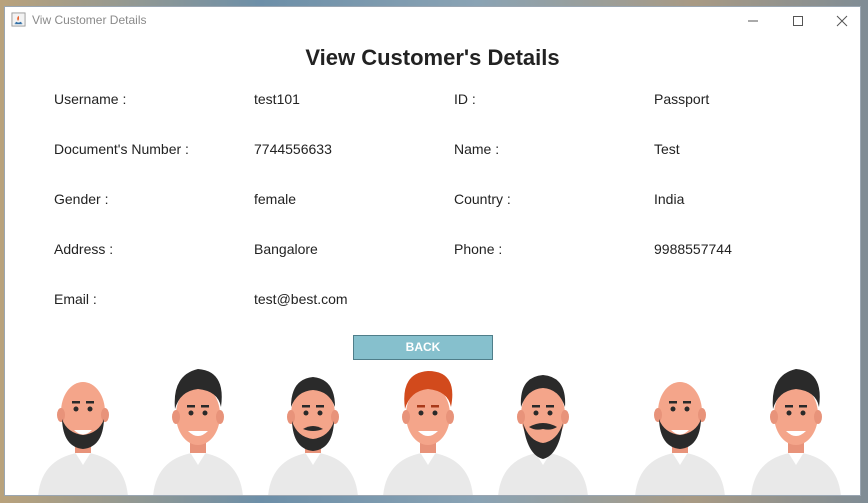 This screenshot has height=503, width=868. I want to click on country-label: Country :, so click(482, 199).